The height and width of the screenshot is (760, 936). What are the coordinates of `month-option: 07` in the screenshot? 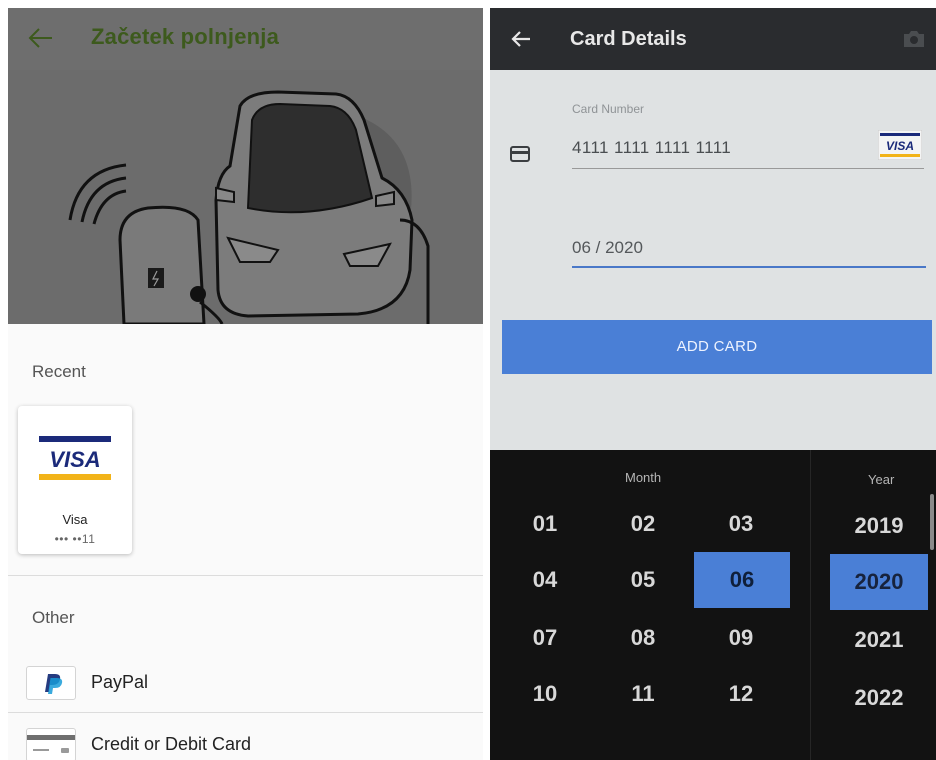 It's located at (545, 638).